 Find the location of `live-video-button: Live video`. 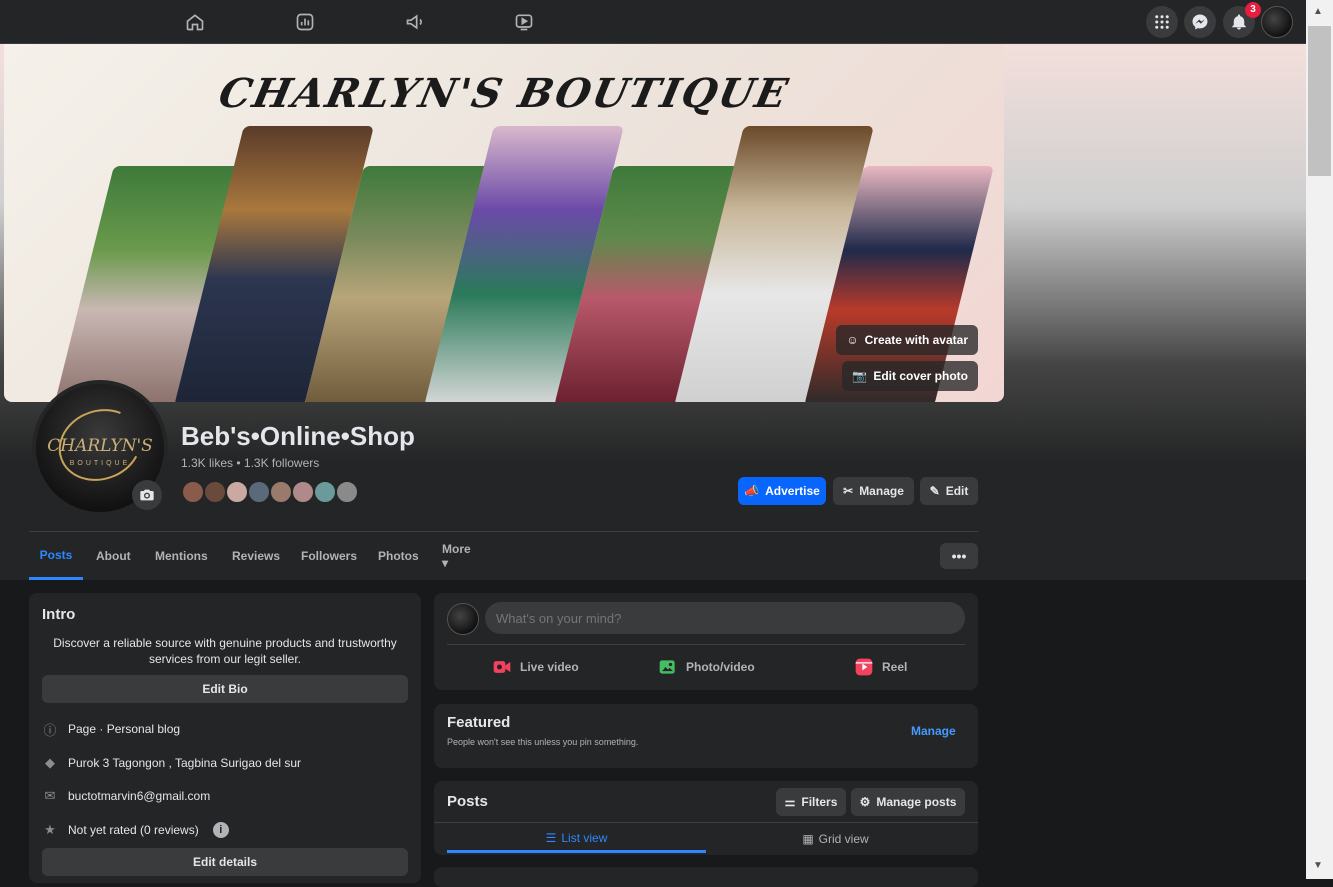

live-video-button: Live video is located at coordinates (535, 667).